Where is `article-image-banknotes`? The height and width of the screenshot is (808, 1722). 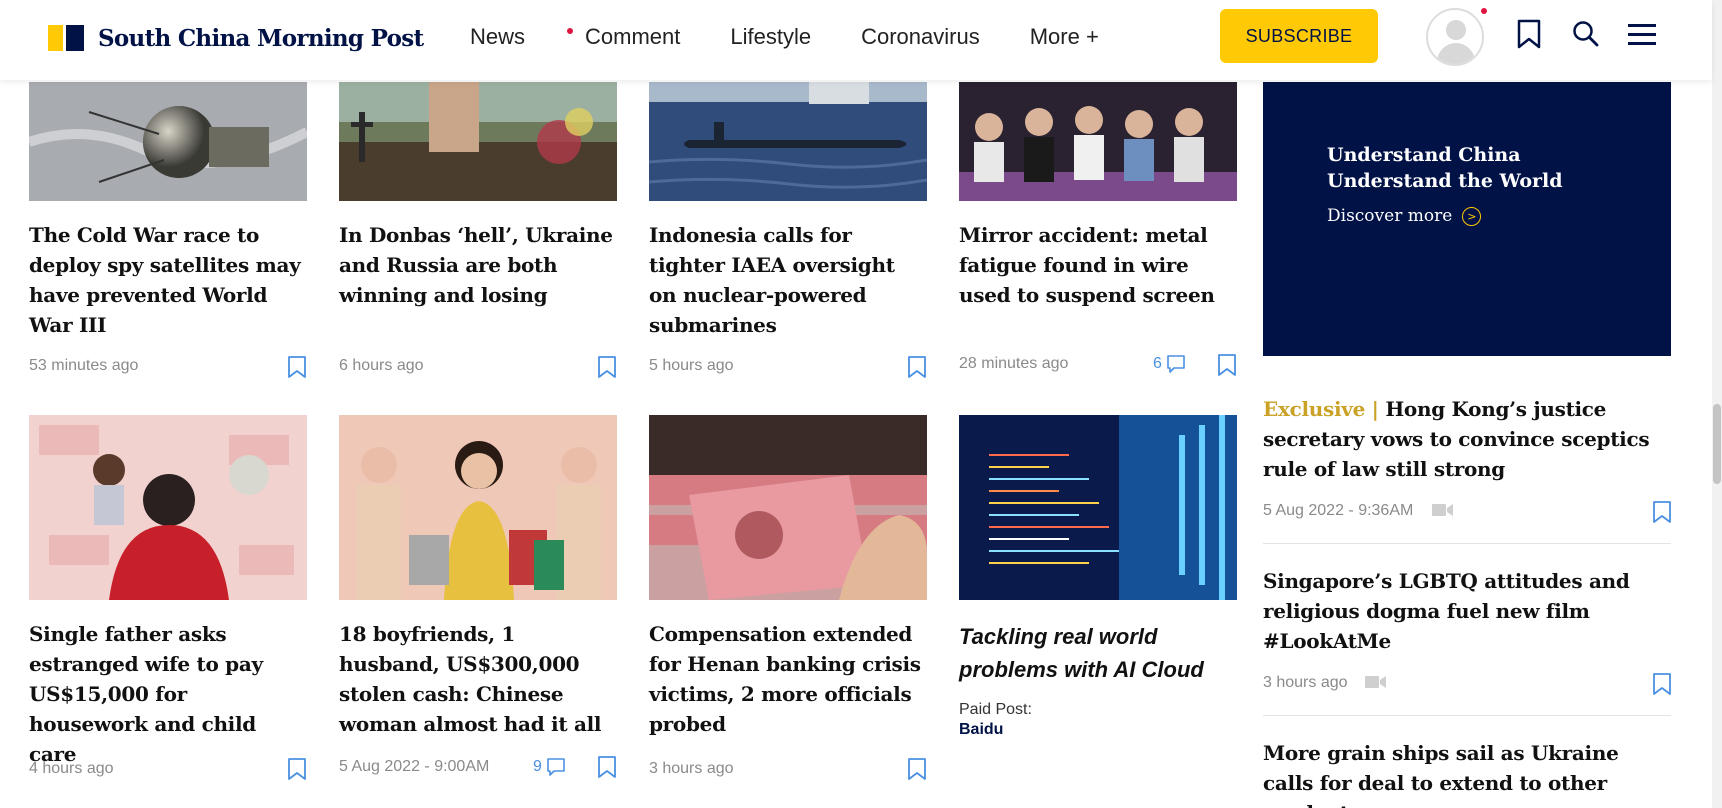
article-image-banknotes is located at coordinates (788, 507).